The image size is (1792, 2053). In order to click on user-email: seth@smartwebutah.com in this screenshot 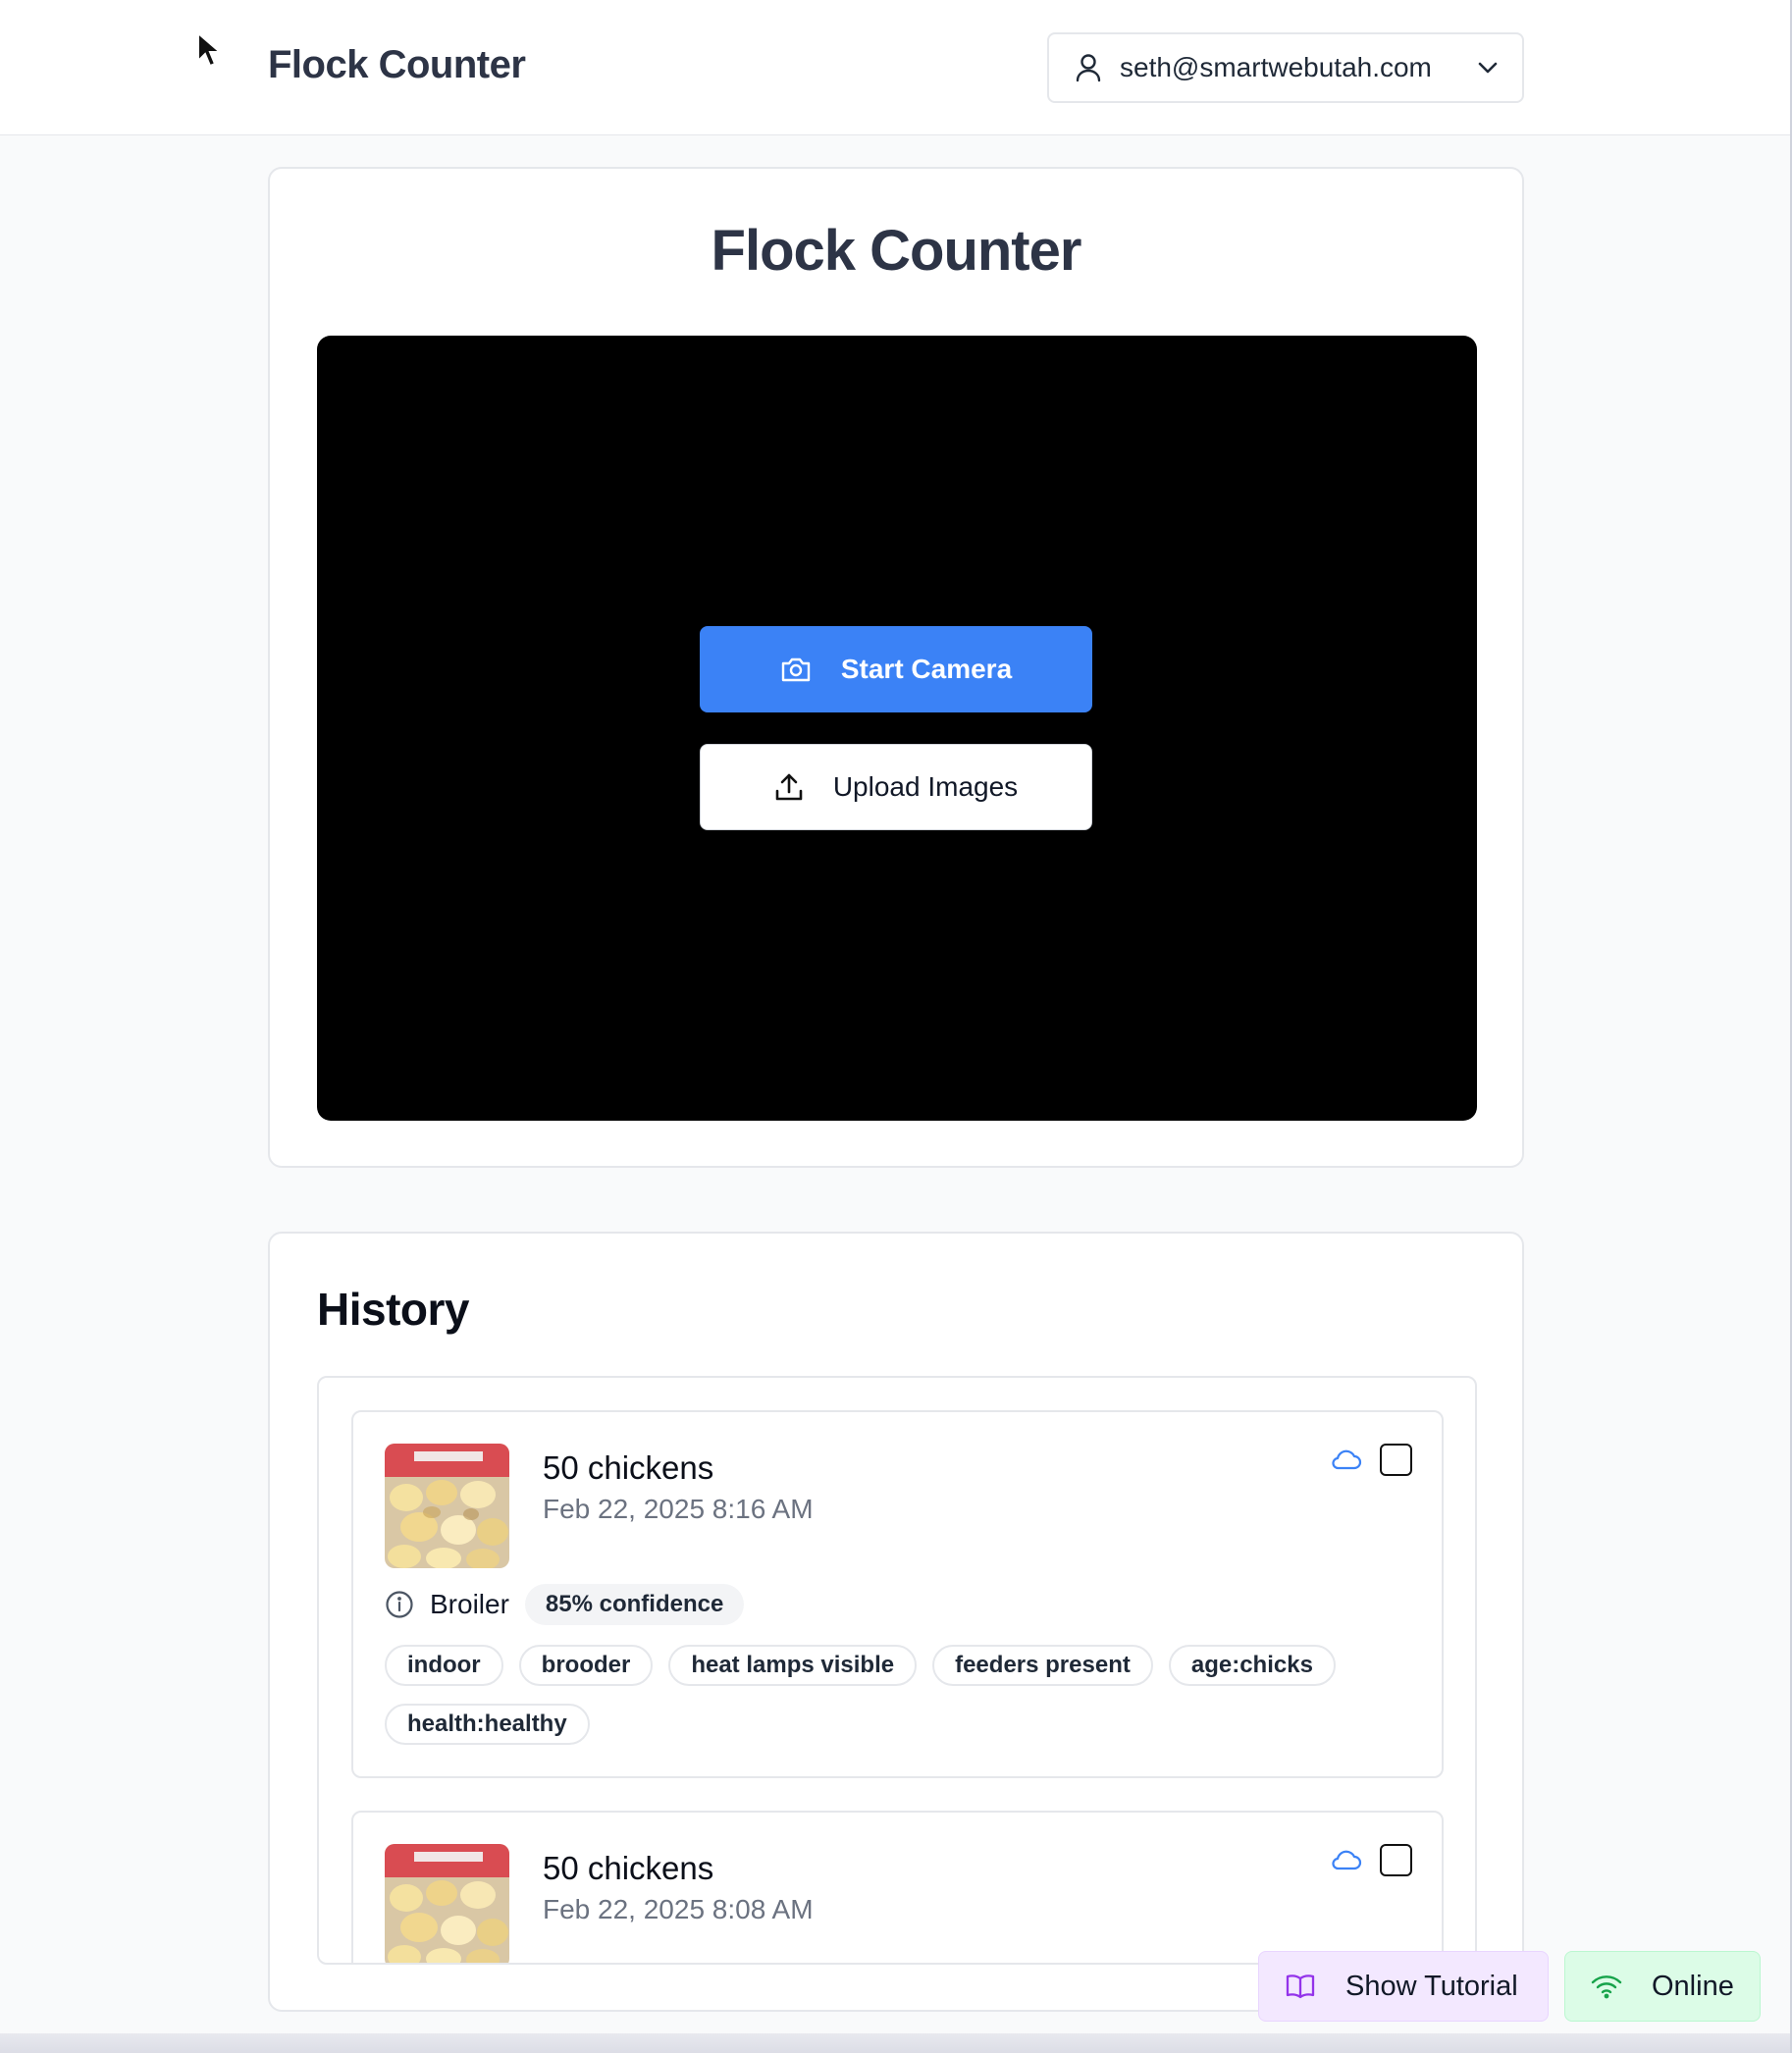, I will do `click(1276, 67)`.